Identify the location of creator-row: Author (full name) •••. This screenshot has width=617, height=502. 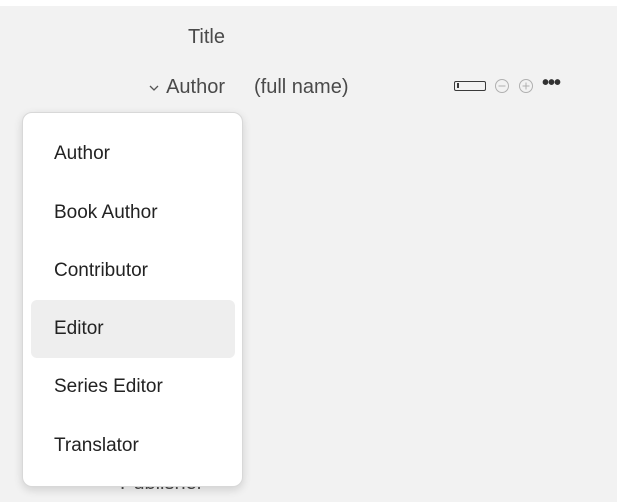
(308, 89).